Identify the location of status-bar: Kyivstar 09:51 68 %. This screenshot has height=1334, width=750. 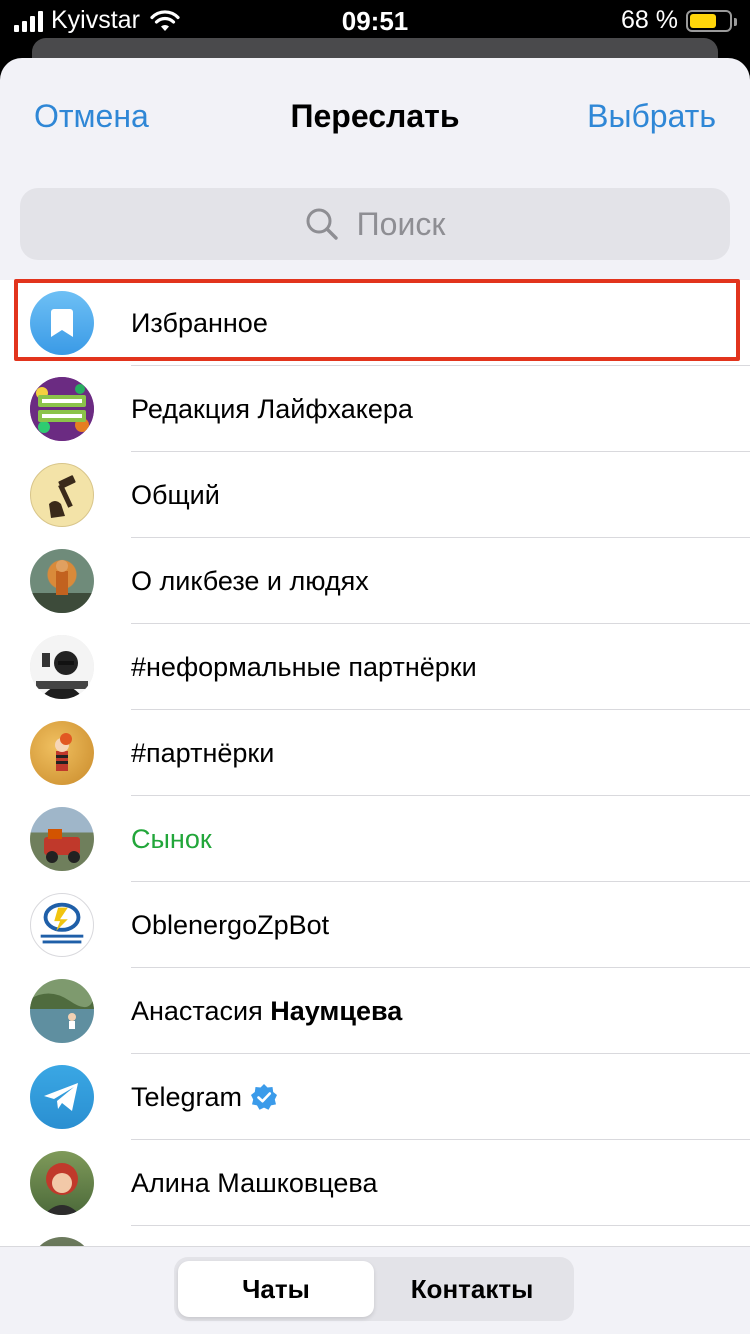
(375, 20).